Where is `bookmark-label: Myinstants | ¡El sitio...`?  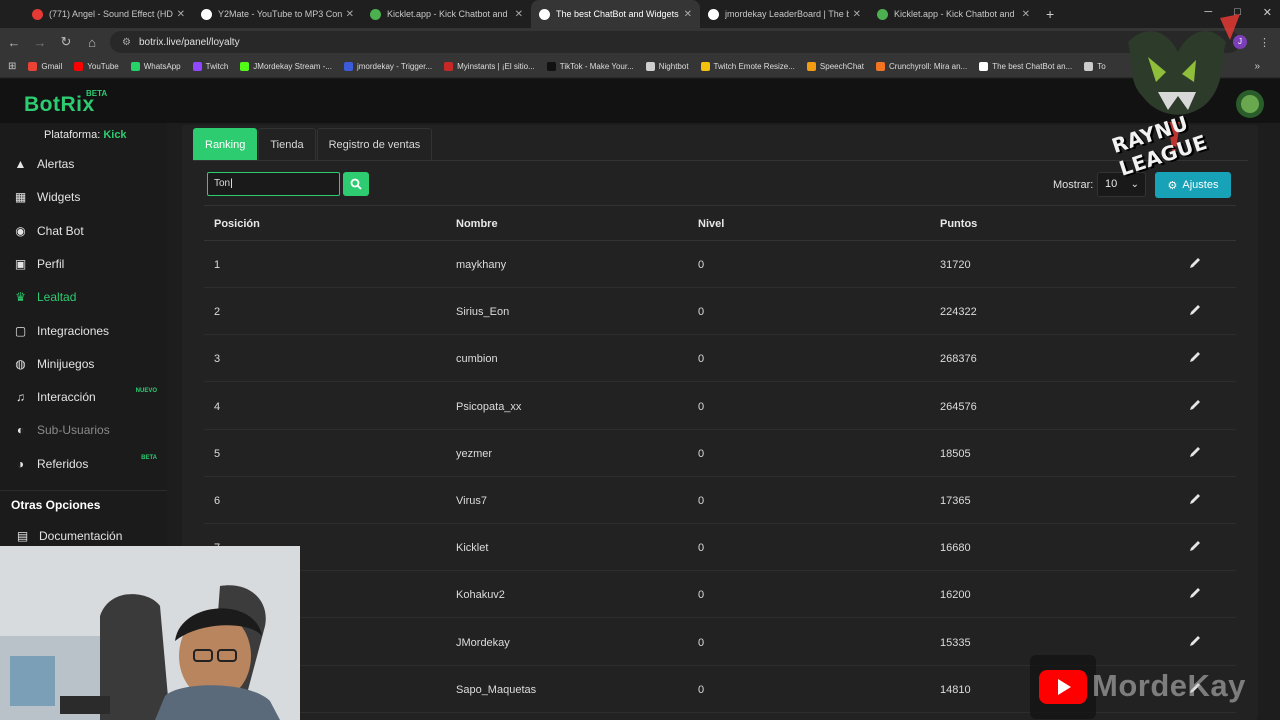
bookmark-label: Myinstants | ¡El sitio... is located at coordinates (496, 66).